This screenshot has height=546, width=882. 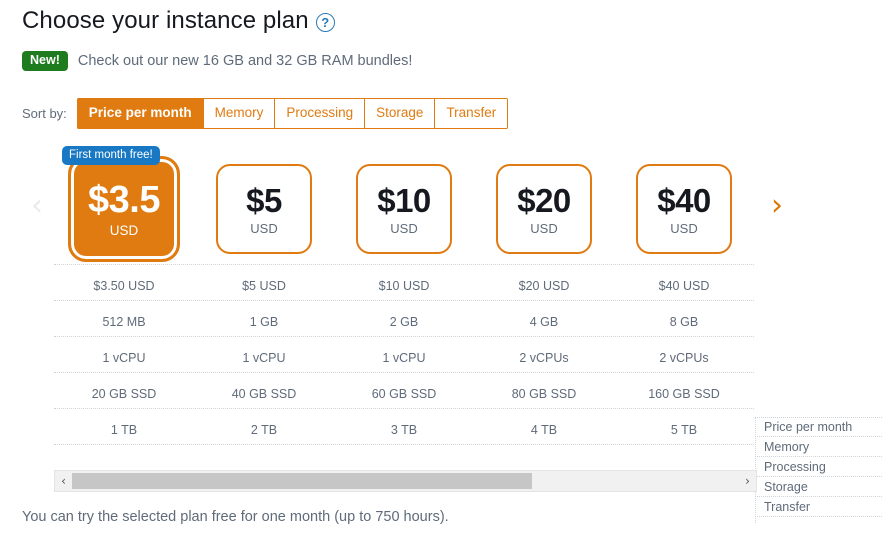 What do you see at coordinates (264, 322) in the screenshot?
I see `plan-spec-cell: 1 GB` at bounding box center [264, 322].